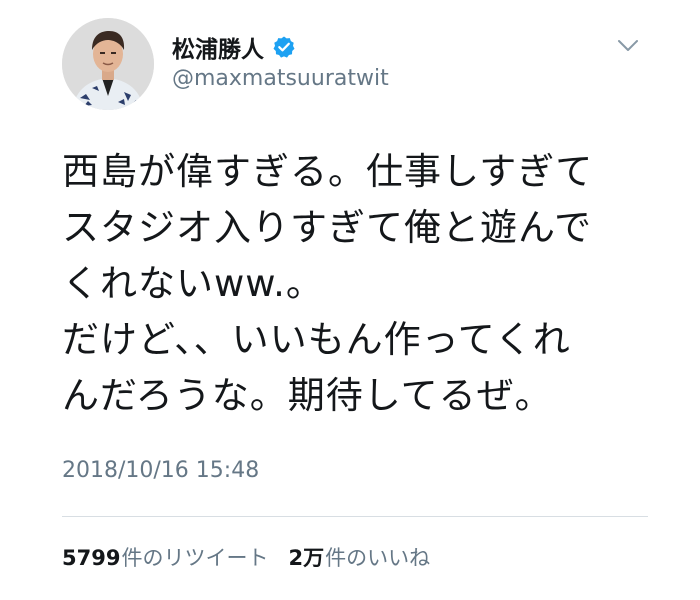 The width and height of the screenshot is (700, 600). What do you see at coordinates (628, 45) in the screenshot?
I see `chevron-down-icon` at bounding box center [628, 45].